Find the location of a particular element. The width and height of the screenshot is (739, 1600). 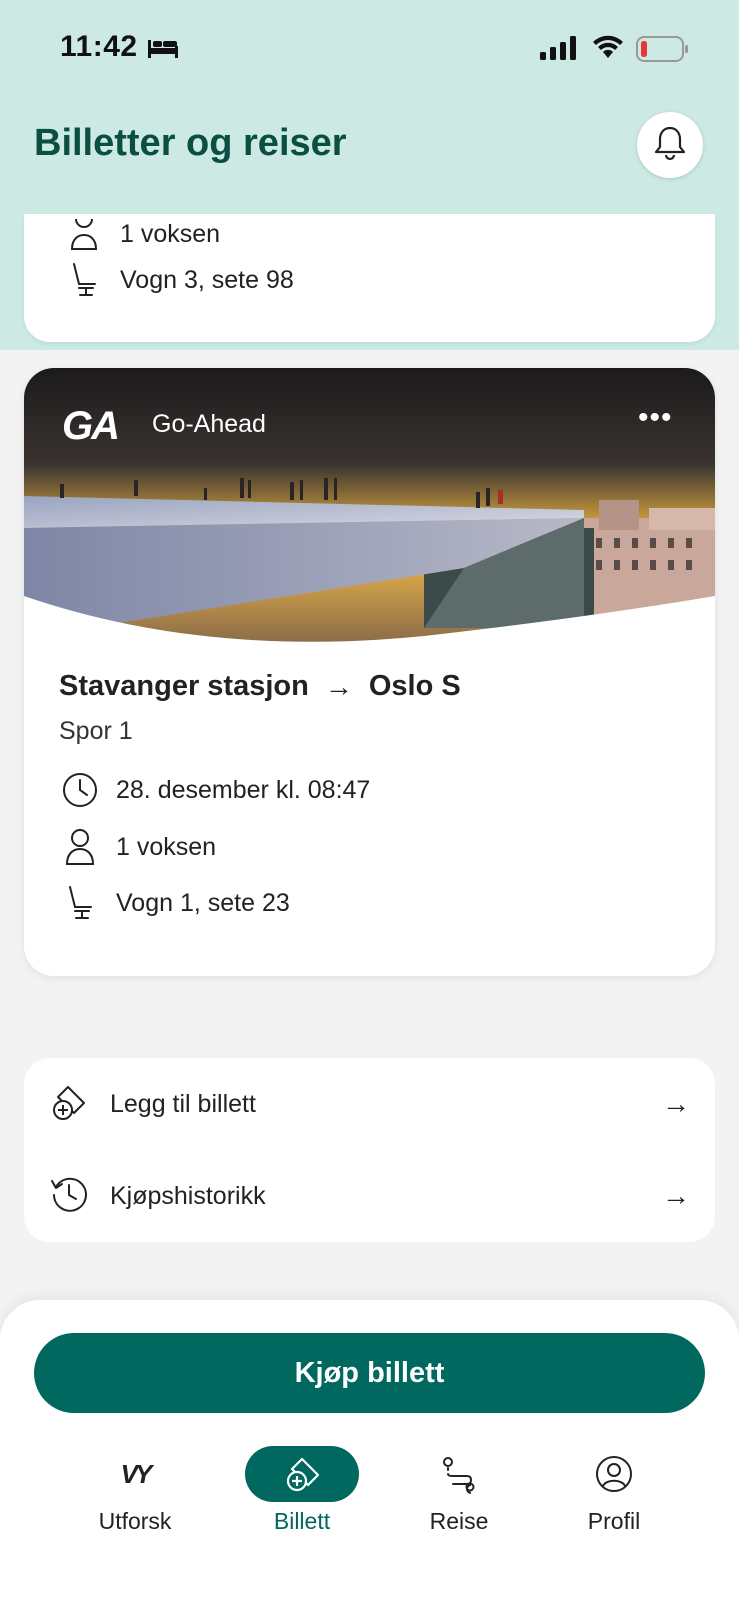

ticket-icon is located at coordinates (302, 1474).